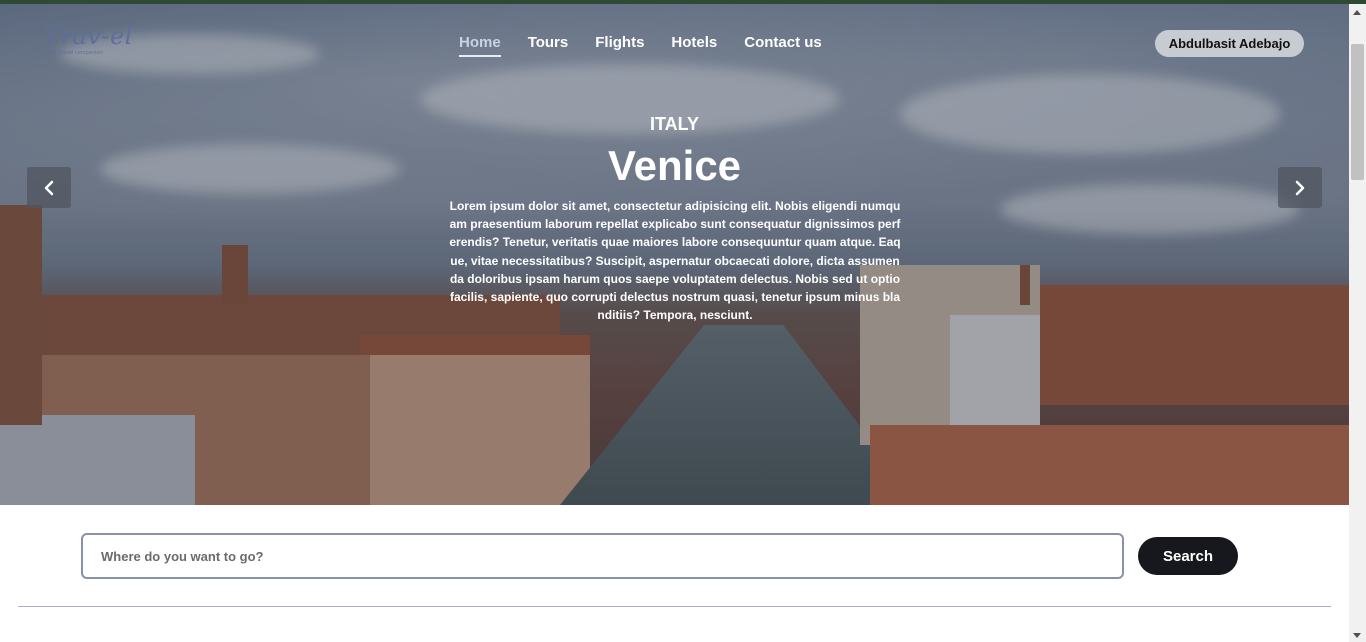  What do you see at coordinates (674, 606) in the screenshot?
I see `section-divider` at bounding box center [674, 606].